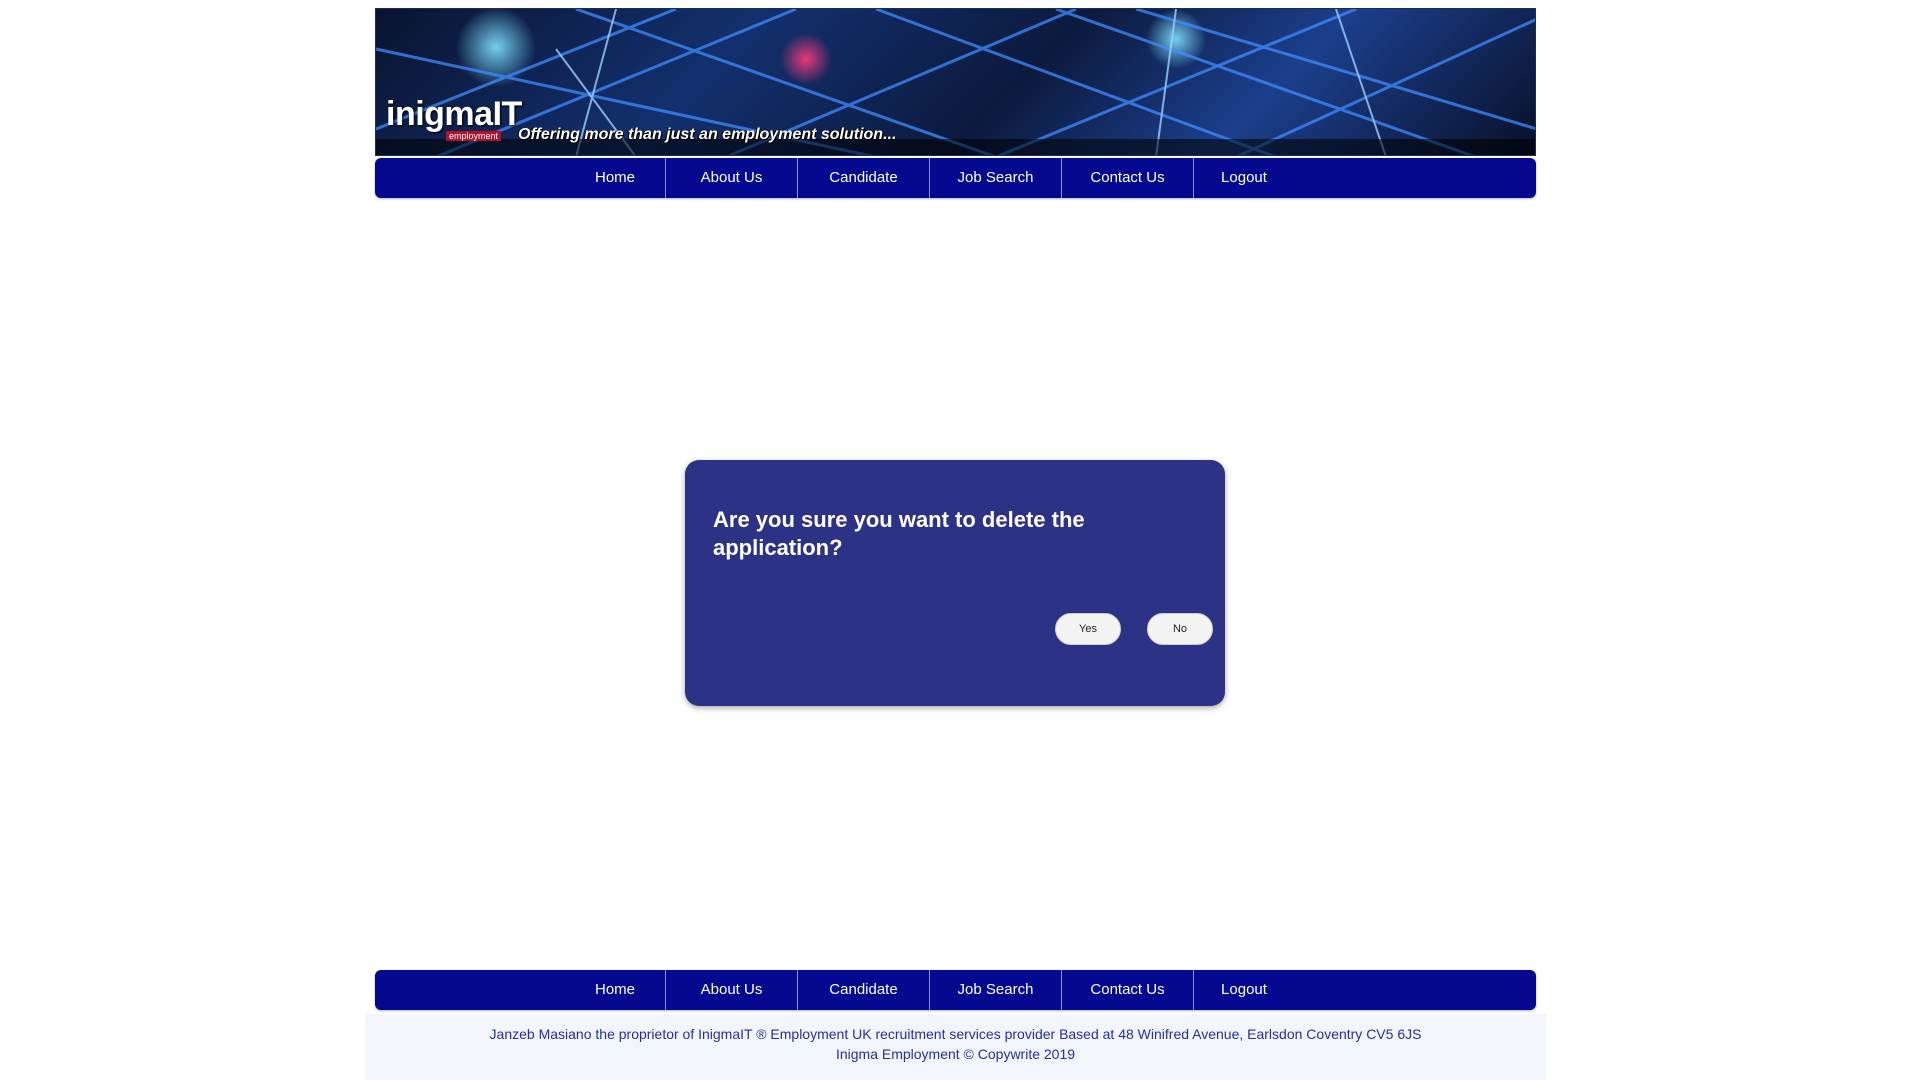 This screenshot has width=1920, height=1080. What do you see at coordinates (454, 114) in the screenshot?
I see `logo-text: inigmaIT` at bounding box center [454, 114].